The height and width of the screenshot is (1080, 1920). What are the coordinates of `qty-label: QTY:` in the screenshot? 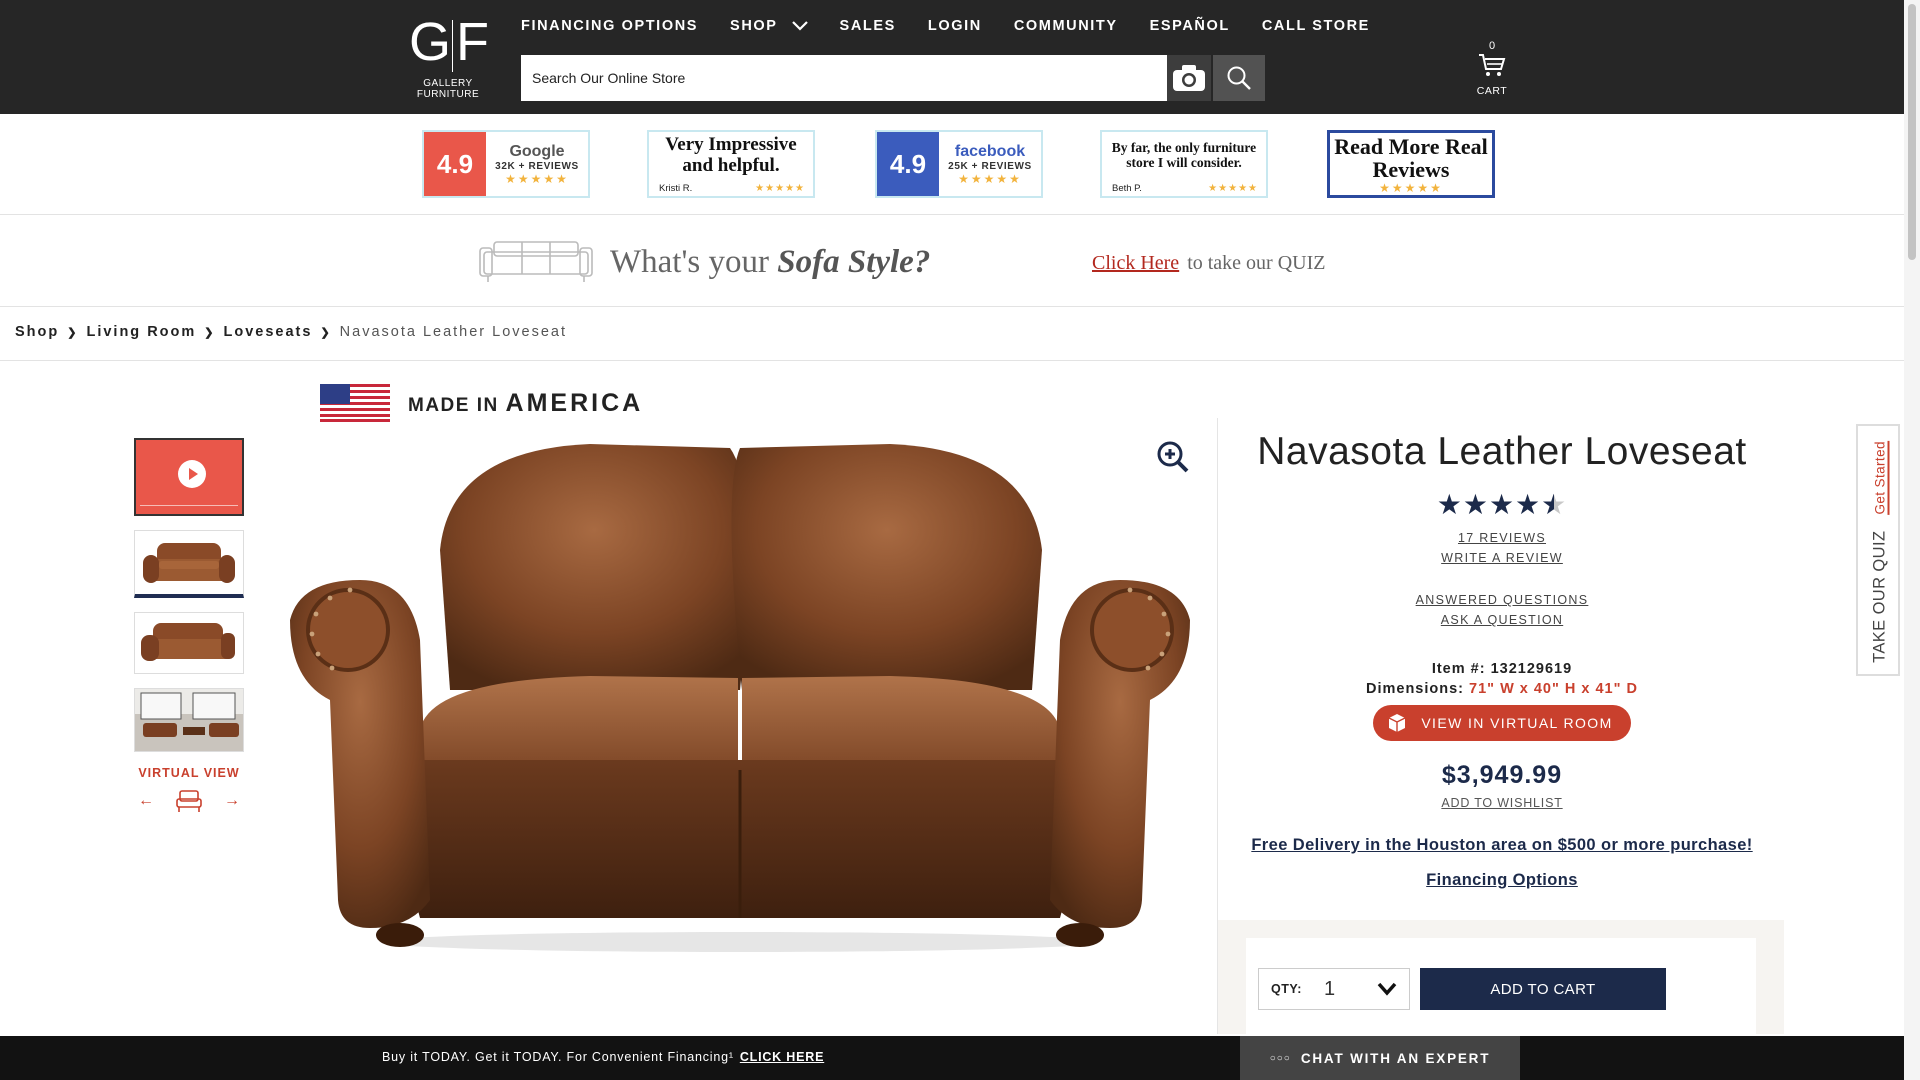 It's located at (1286, 989).